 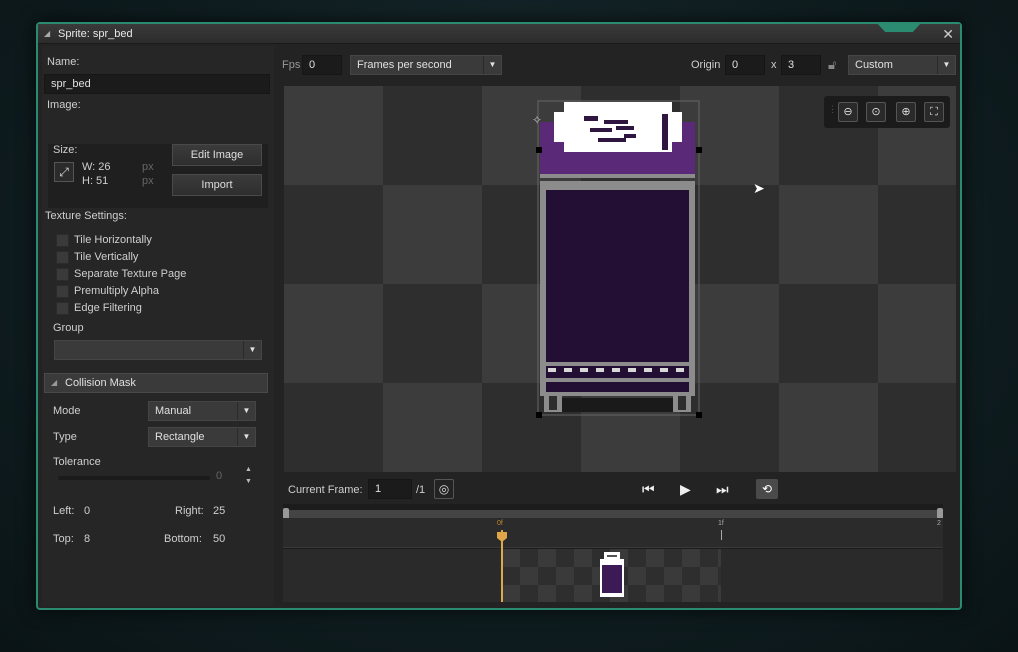 What do you see at coordinates (444, 489) in the screenshot?
I see `onion-skin-icon: ◎` at bounding box center [444, 489].